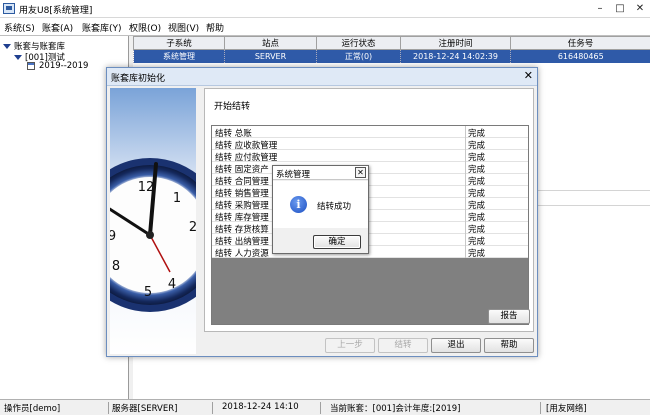  Describe the element at coordinates (322, 77) in the screenshot. I see `dialog-title-bar: 账套库初始化 ✕` at that location.